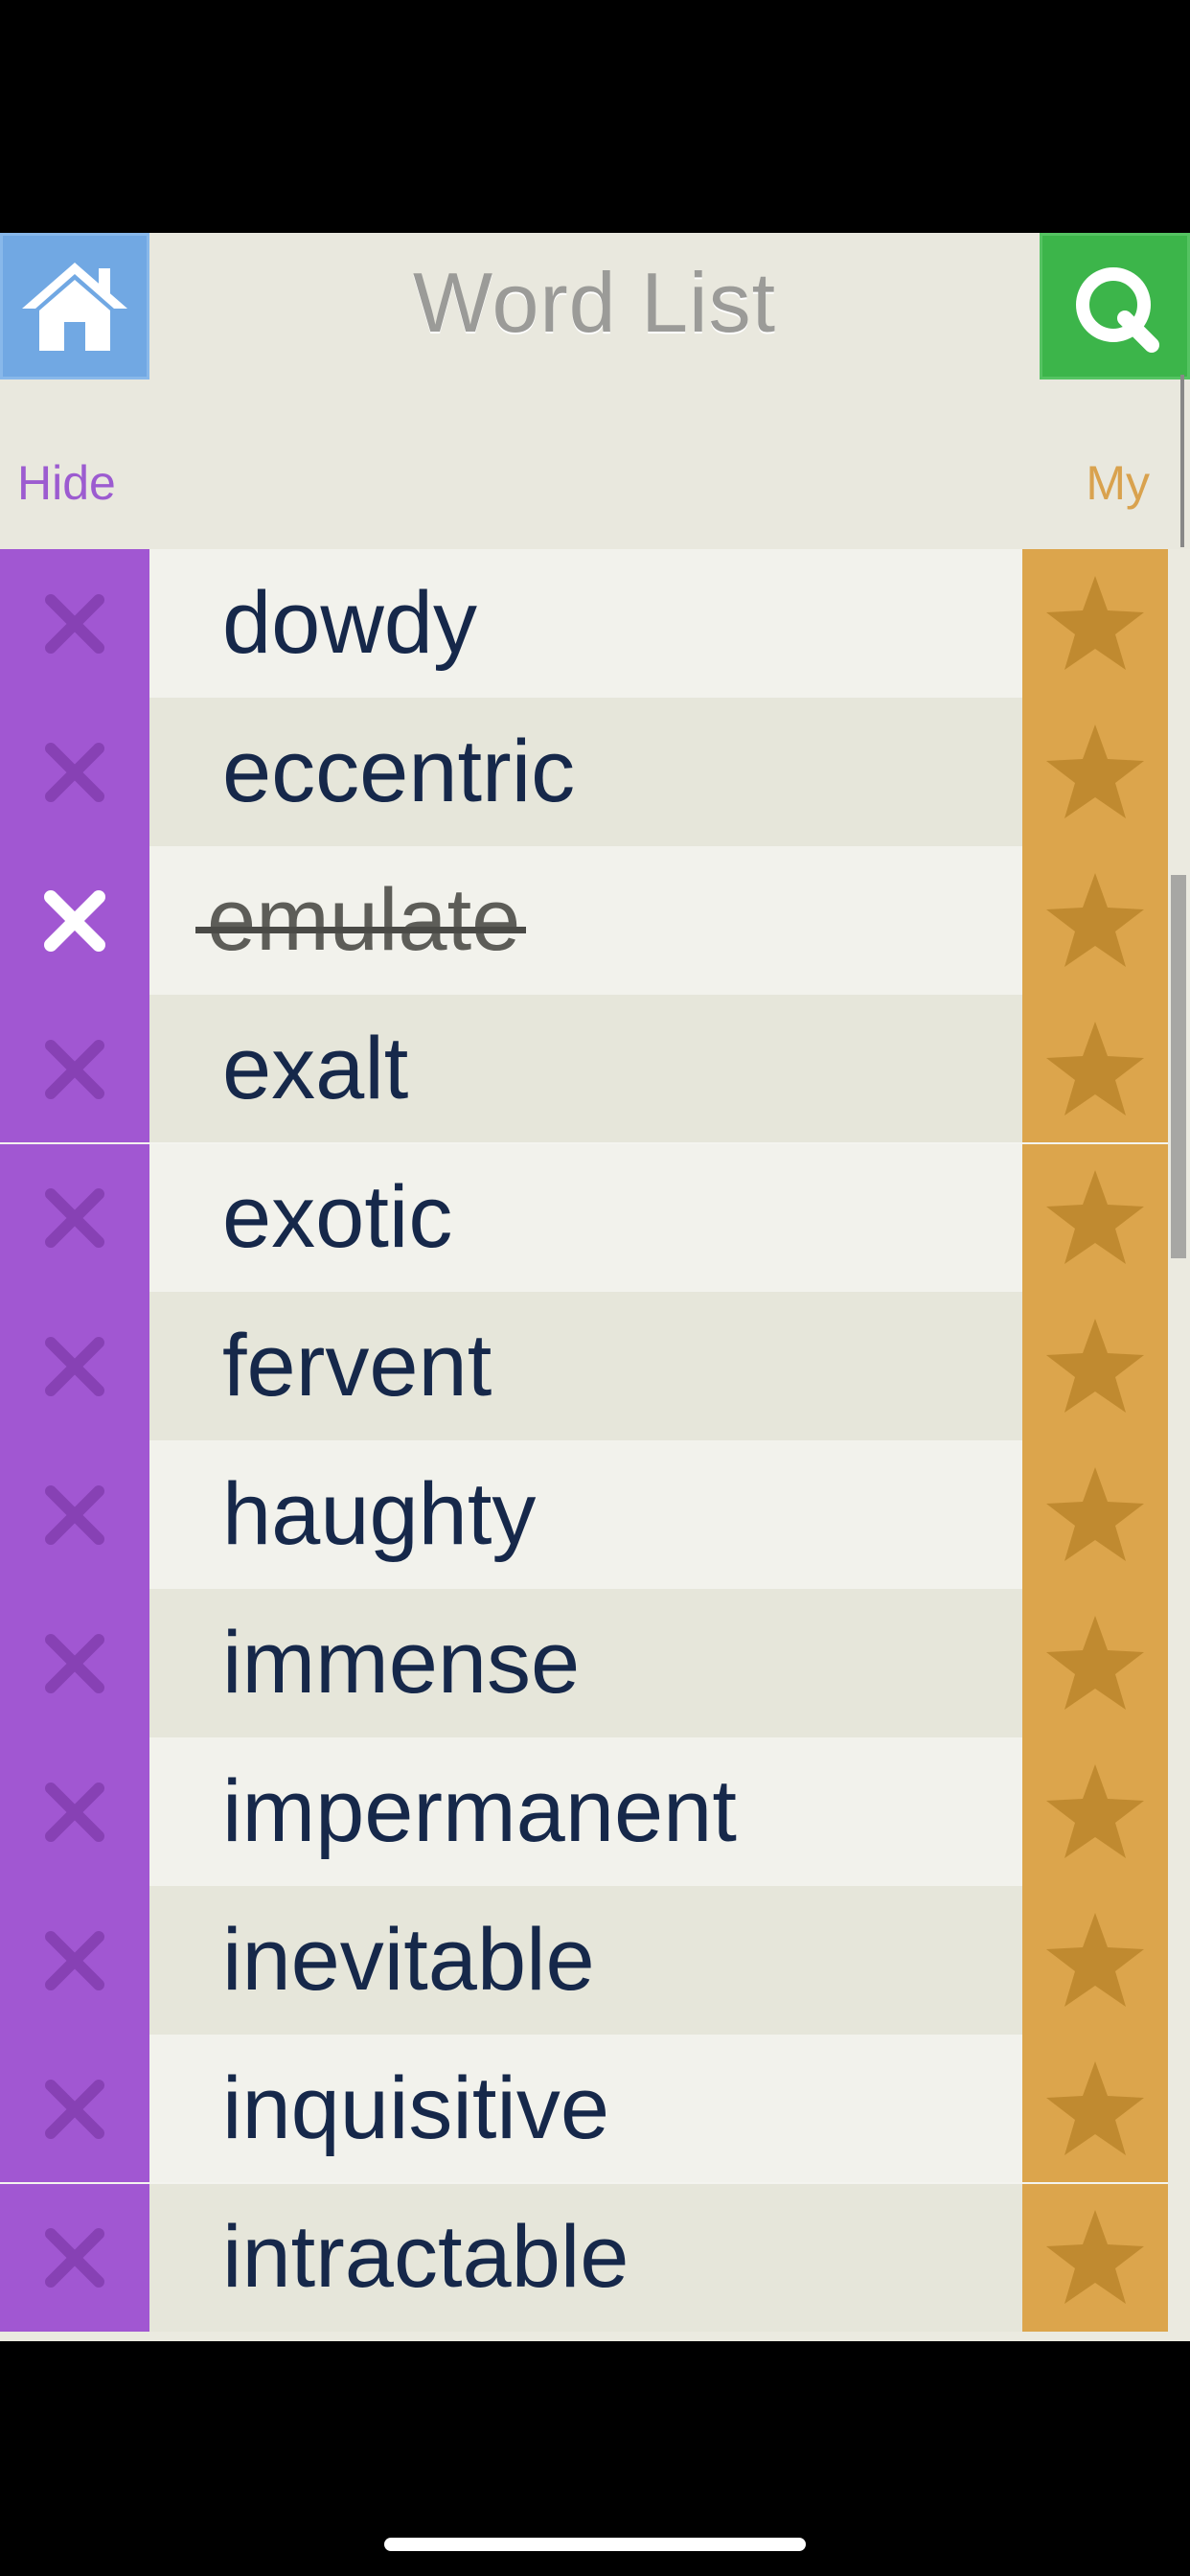 The height and width of the screenshot is (2576, 1190). What do you see at coordinates (409, 1960) in the screenshot?
I see `word-label: inevitable` at bounding box center [409, 1960].